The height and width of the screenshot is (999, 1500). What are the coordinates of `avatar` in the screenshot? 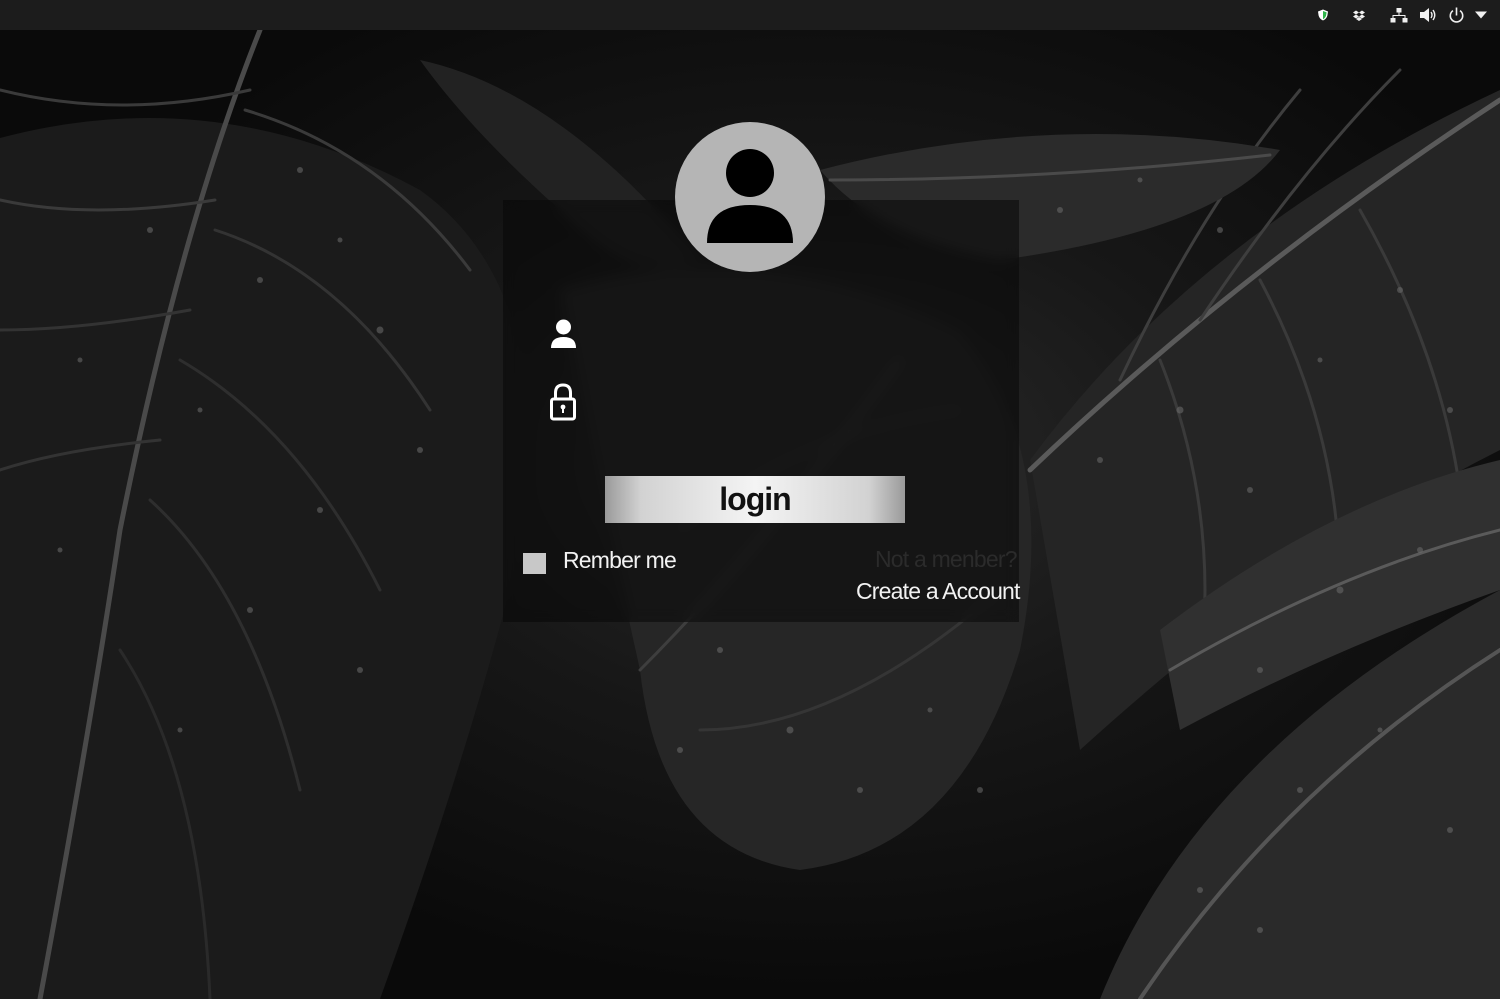 It's located at (750, 197).